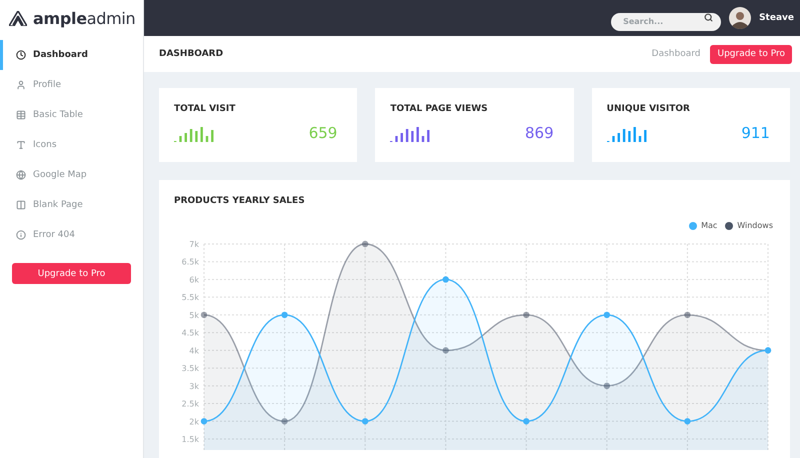 The width and height of the screenshot is (800, 458). What do you see at coordinates (71, 175) in the screenshot?
I see `sidebar-item: Google Map` at bounding box center [71, 175].